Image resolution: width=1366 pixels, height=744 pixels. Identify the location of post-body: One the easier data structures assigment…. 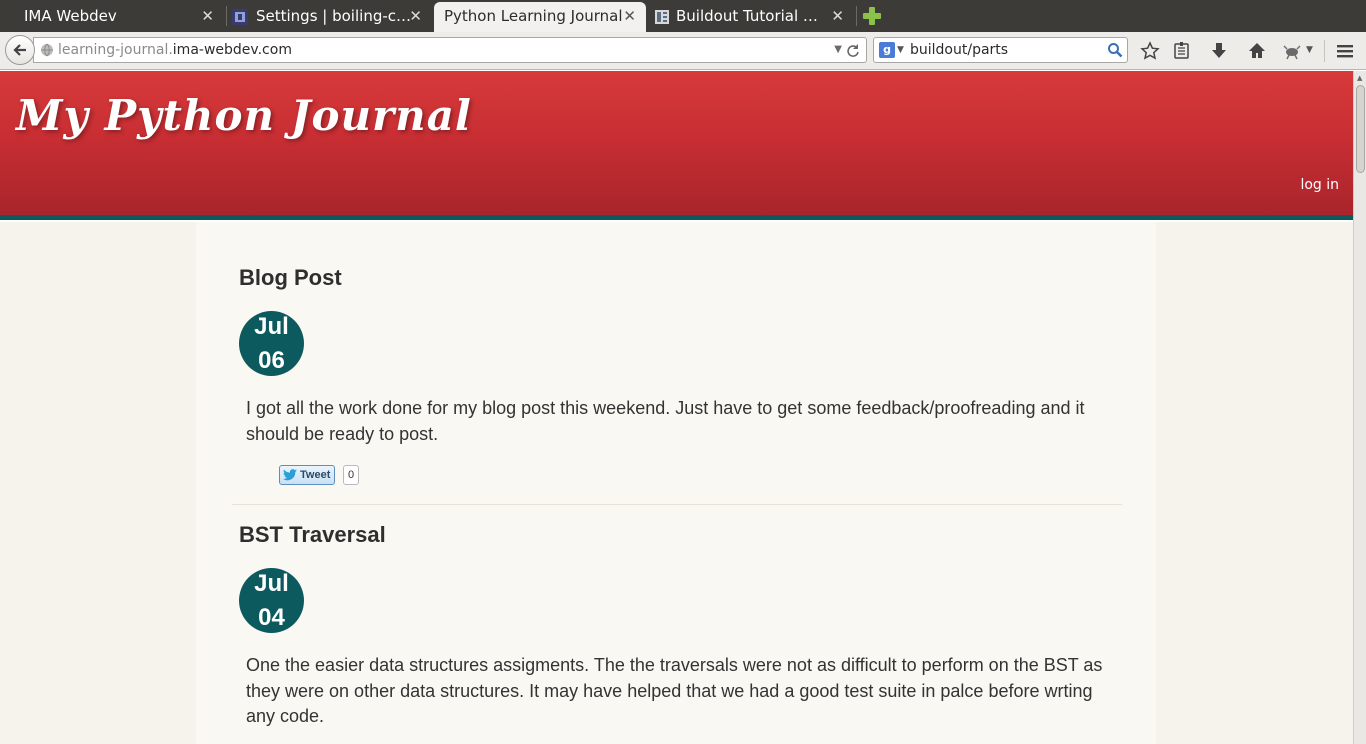
(674, 690).